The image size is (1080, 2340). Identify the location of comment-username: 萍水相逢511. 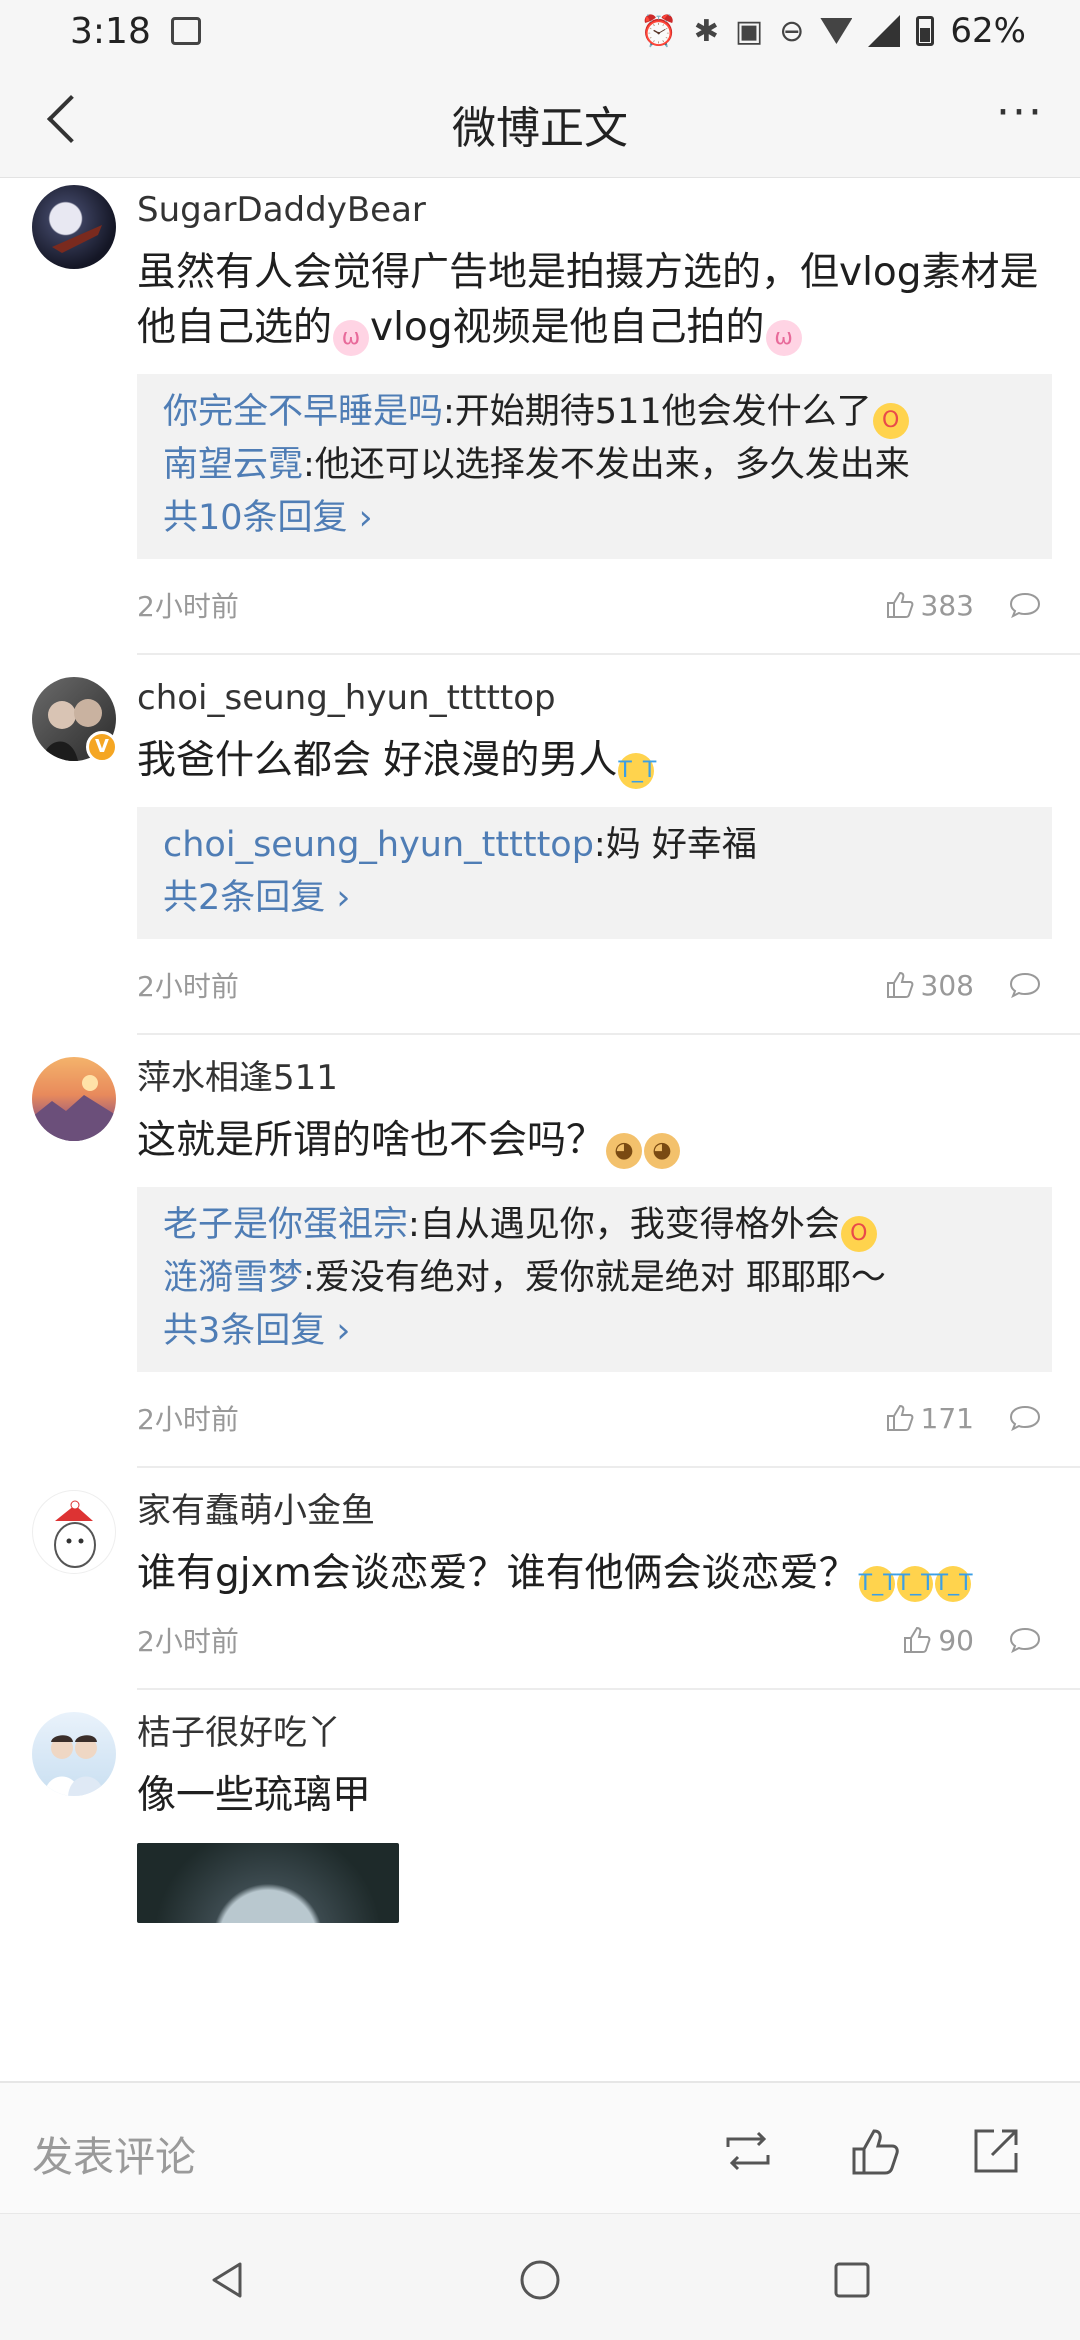
(594, 1078).